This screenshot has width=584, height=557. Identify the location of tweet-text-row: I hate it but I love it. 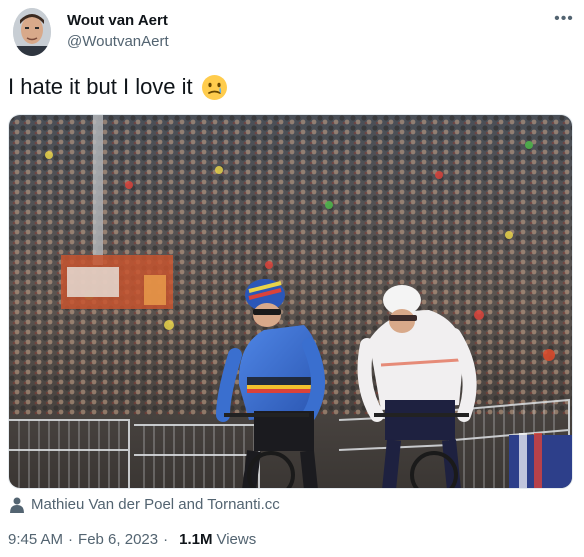
(118, 87).